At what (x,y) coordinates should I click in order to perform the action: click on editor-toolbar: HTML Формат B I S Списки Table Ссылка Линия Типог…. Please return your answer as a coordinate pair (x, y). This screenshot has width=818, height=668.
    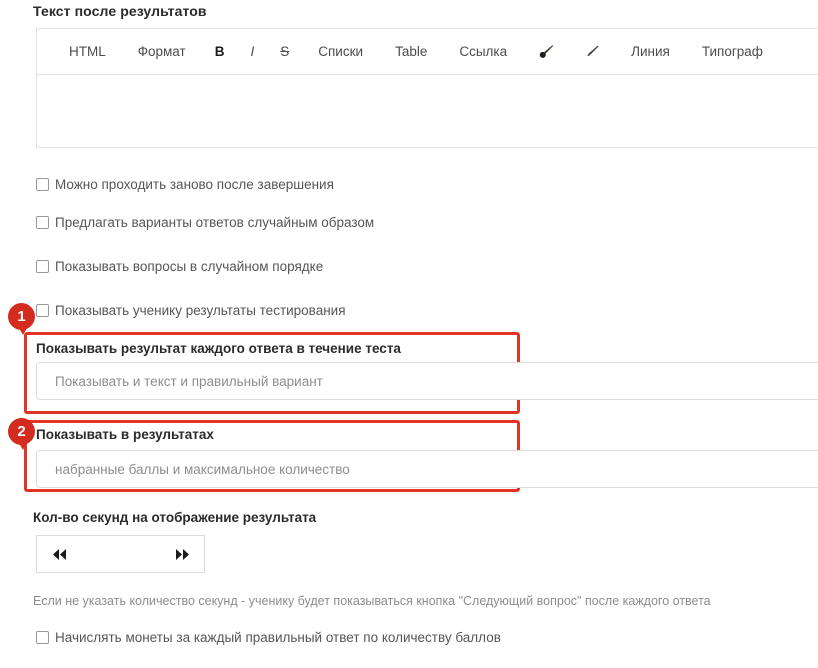
    Looking at the image, I should click on (427, 51).